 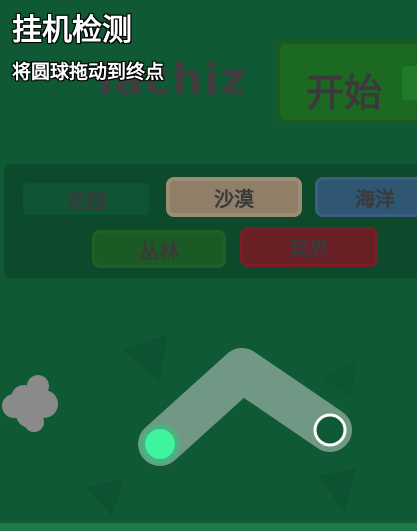 I want to click on drag-ball, so click(x=160, y=444).